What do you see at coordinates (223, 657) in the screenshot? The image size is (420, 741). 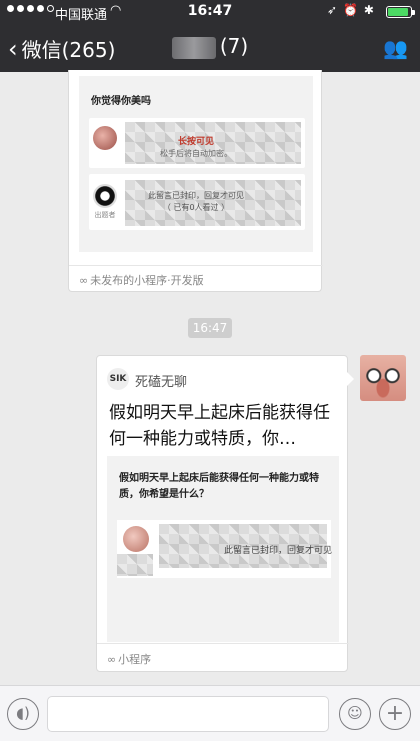 I see `card-footer: ∞ 小程序` at bounding box center [223, 657].